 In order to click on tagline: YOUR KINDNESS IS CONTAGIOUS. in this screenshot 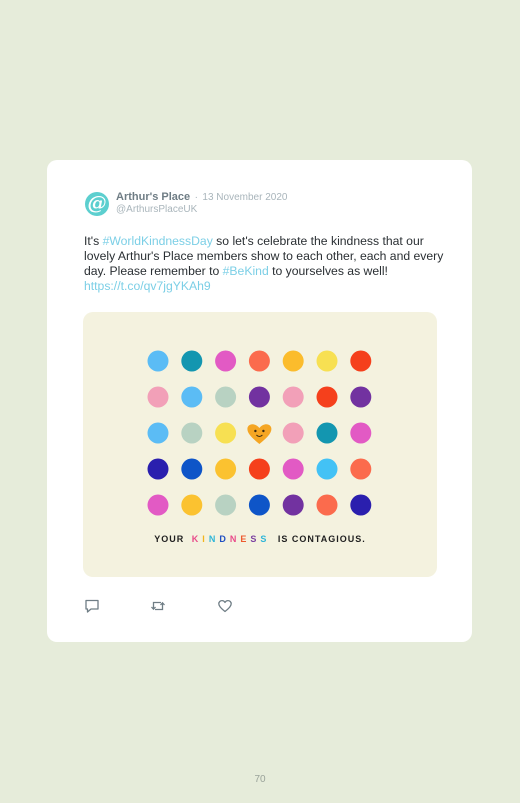, I will do `click(260, 539)`.